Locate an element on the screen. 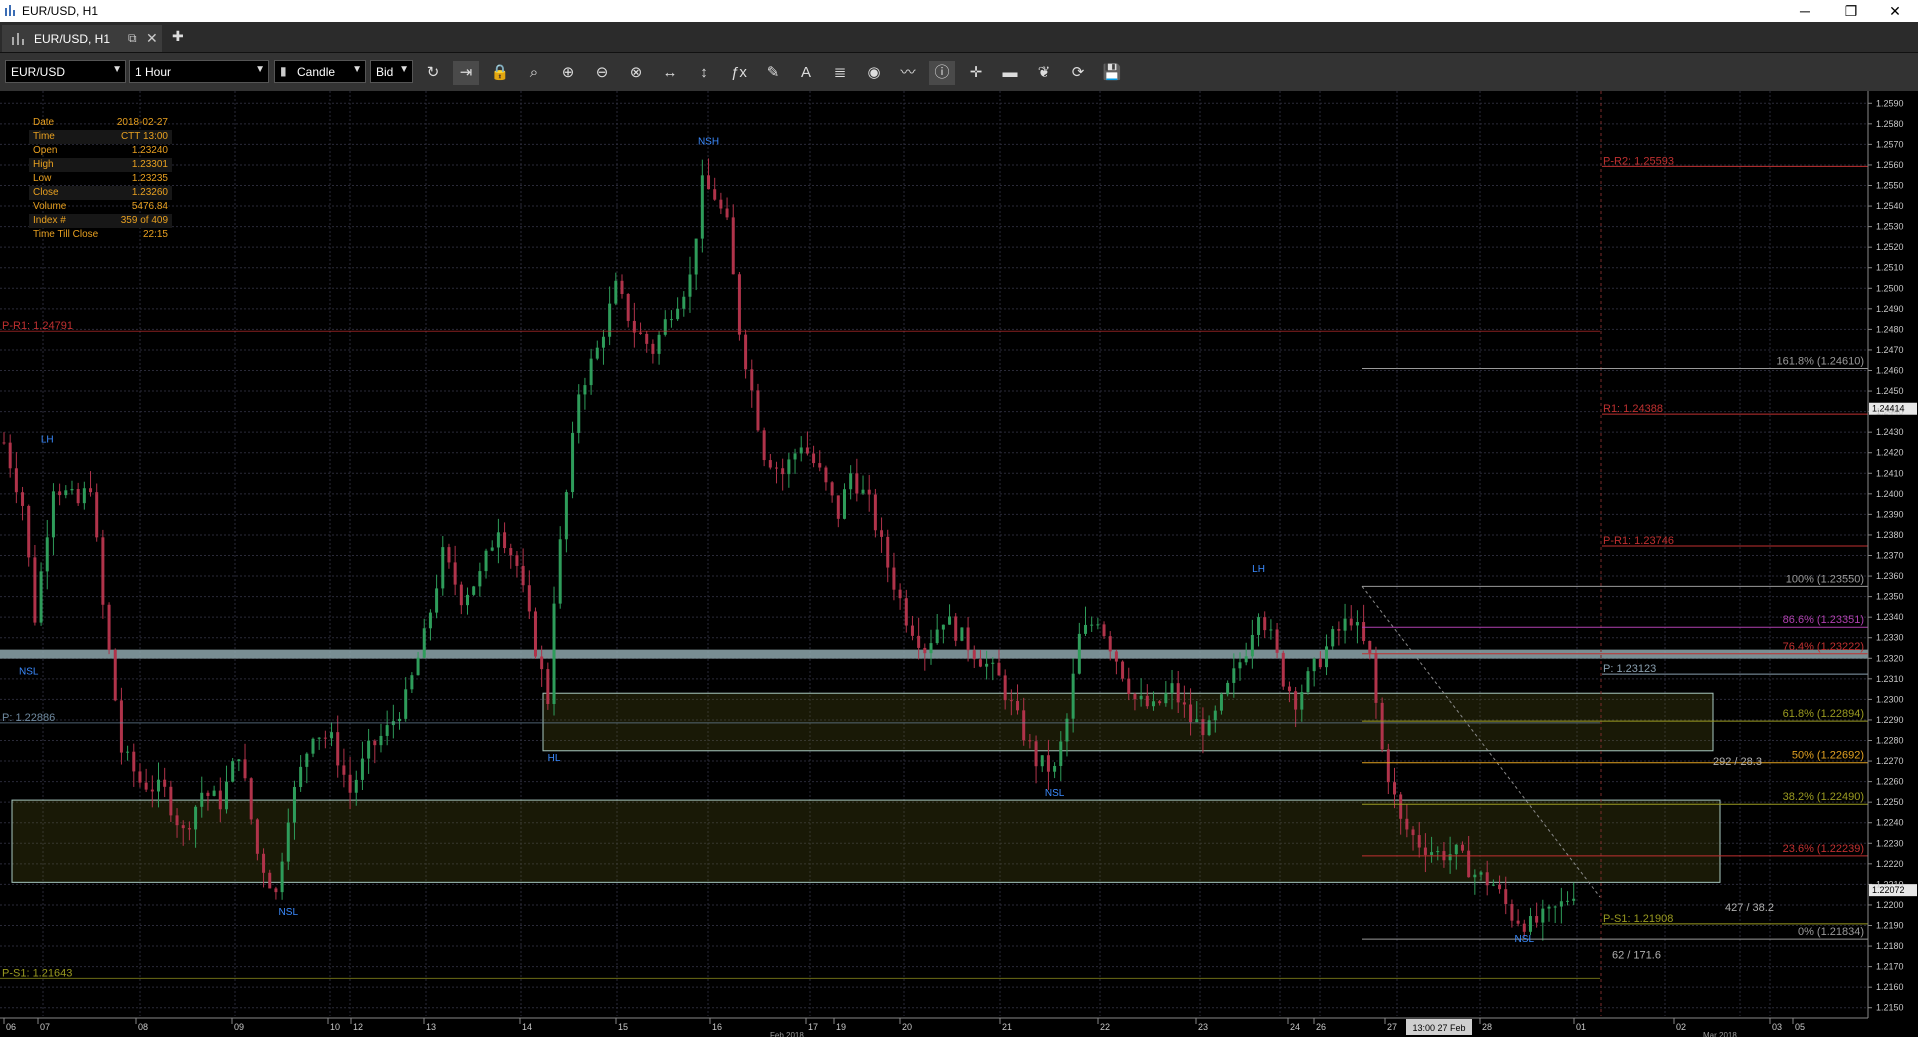 This screenshot has height=1037, width=1918. zoom-in-icon: ⊕ is located at coordinates (568, 73).